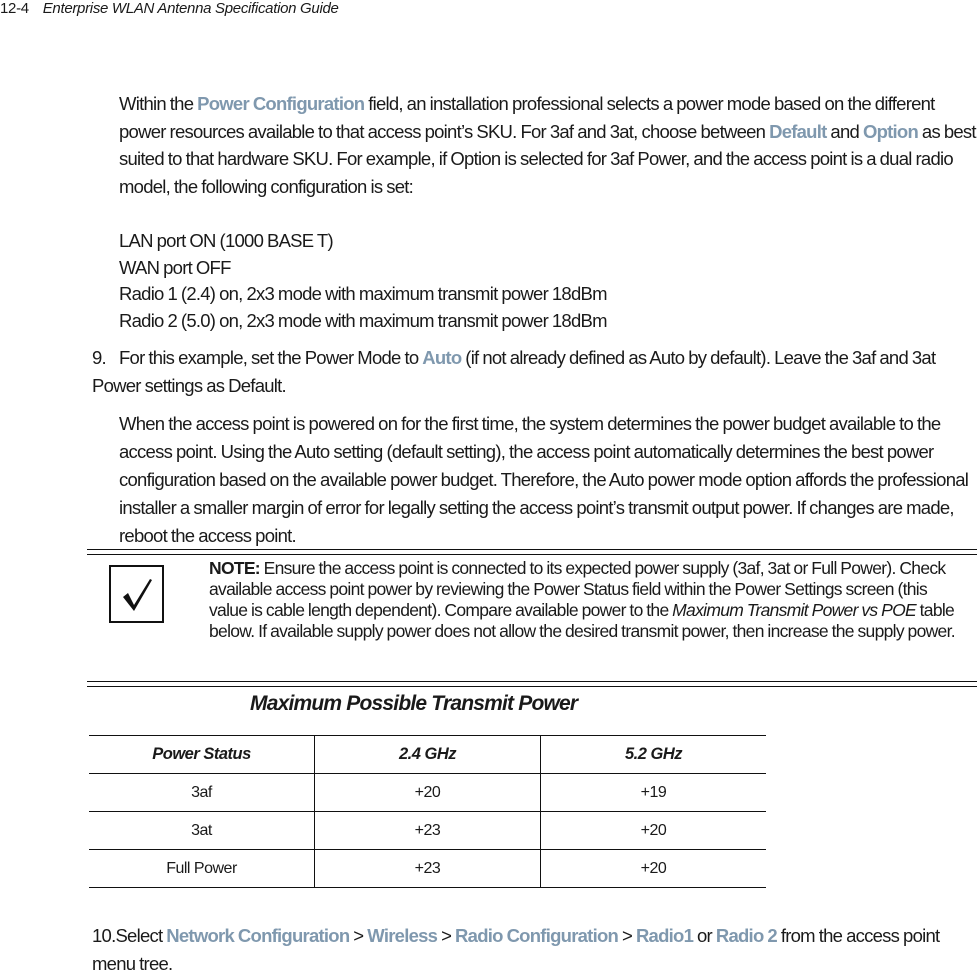 Image resolution: width=977 pixels, height=977 pixels. I want to click on column-header: Power Status, so click(202, 754).